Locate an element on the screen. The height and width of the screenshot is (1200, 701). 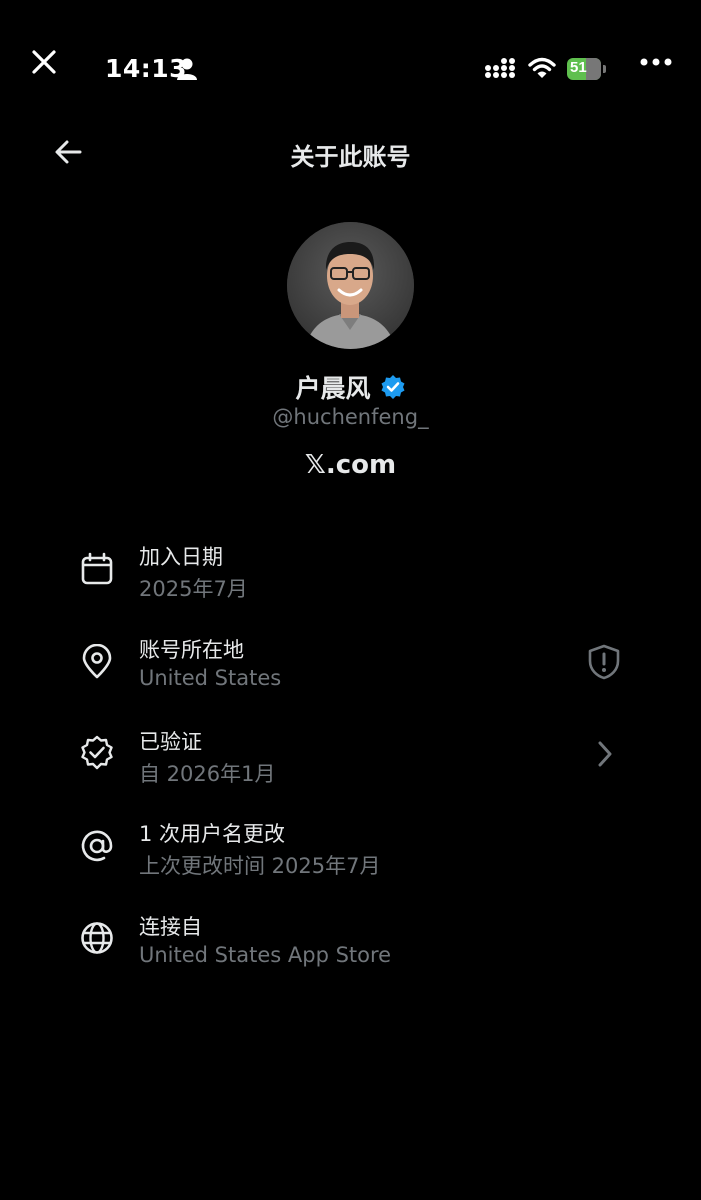
row-title: 账号所在地 is located at coordinates (191, 650).